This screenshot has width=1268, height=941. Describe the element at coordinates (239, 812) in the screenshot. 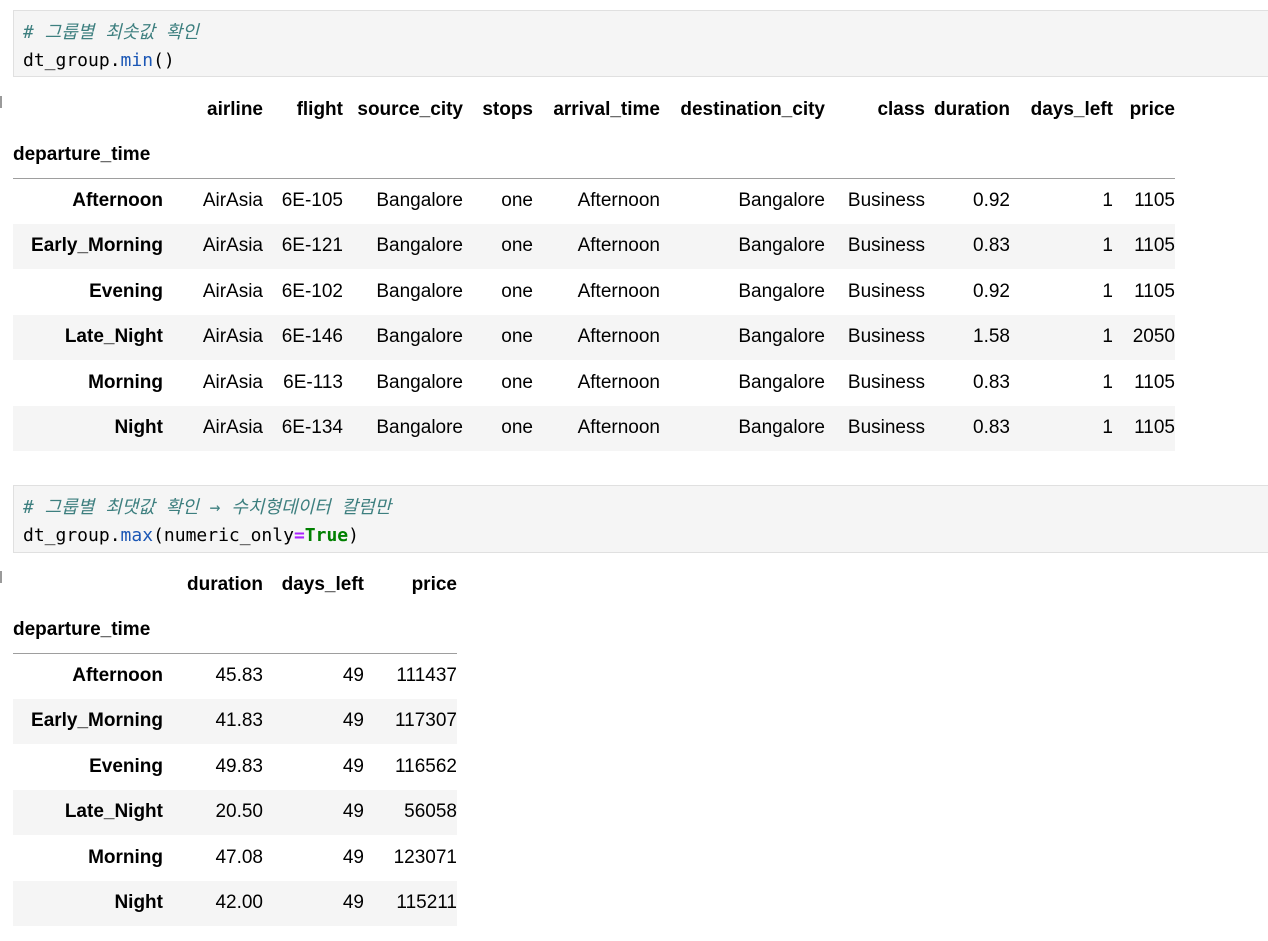

I see `table-cell: 20.50` at that location.